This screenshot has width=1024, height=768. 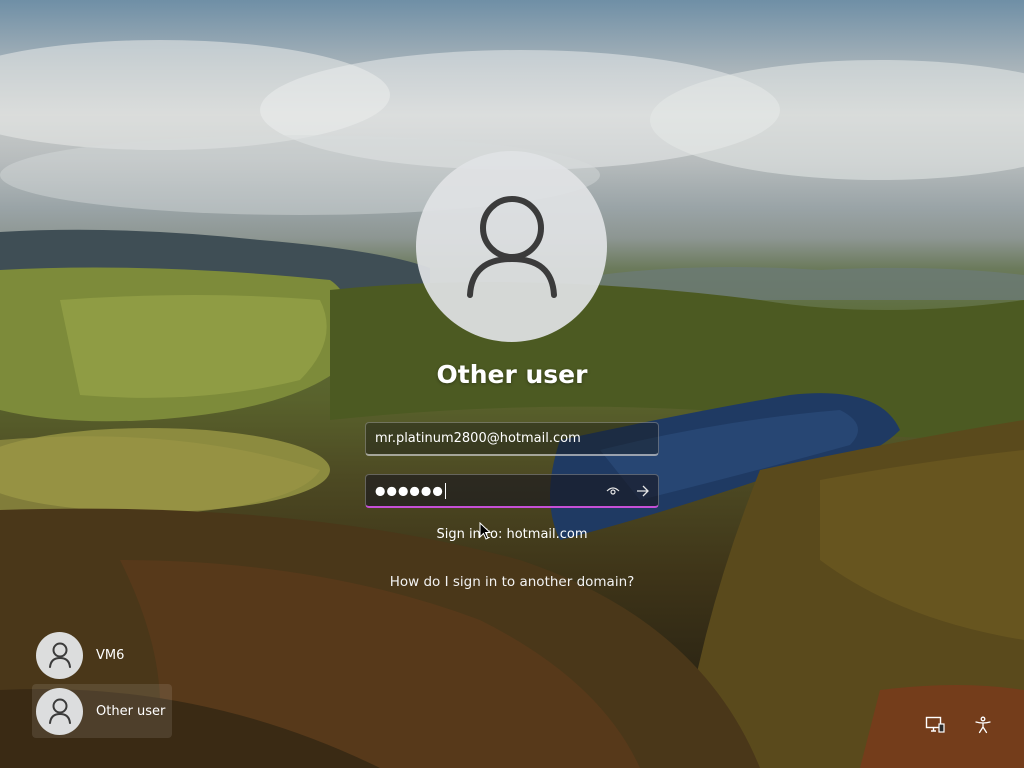 I want to click on submit-button, so click(x=643, y=491).